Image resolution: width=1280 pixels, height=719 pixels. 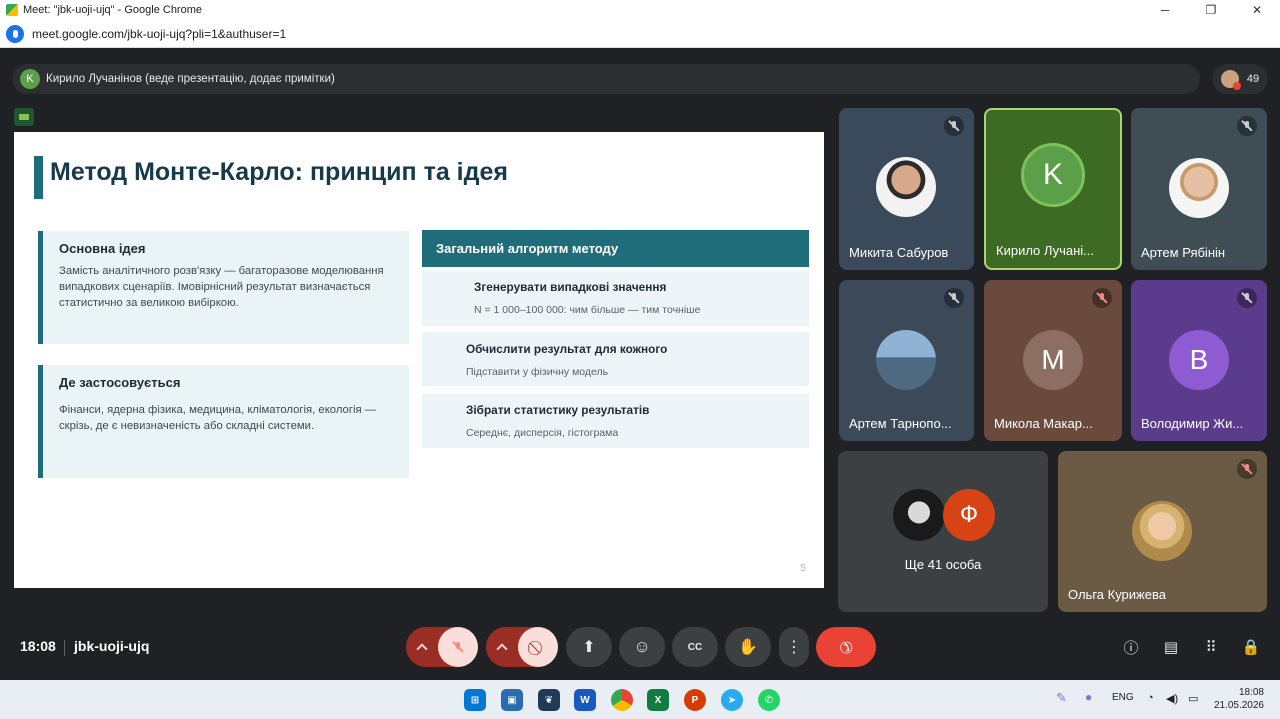 What do you see at coordinates (1238, 705) in the screenshot?
I see `taskbar-date: 21.05.2026` at bounding box center [1238, 705].